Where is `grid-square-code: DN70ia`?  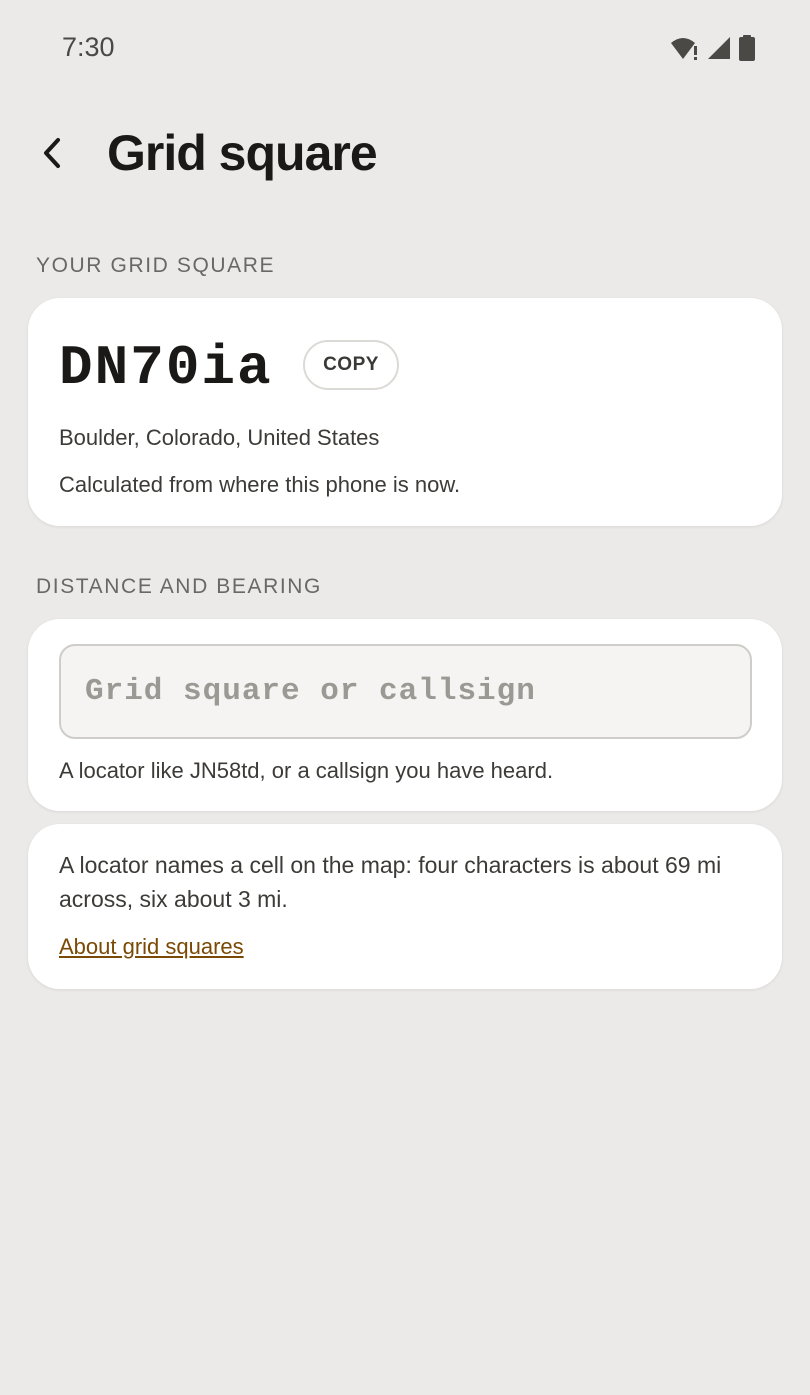 grid-square-code: DN70ia is located at coordinates (166, 368).